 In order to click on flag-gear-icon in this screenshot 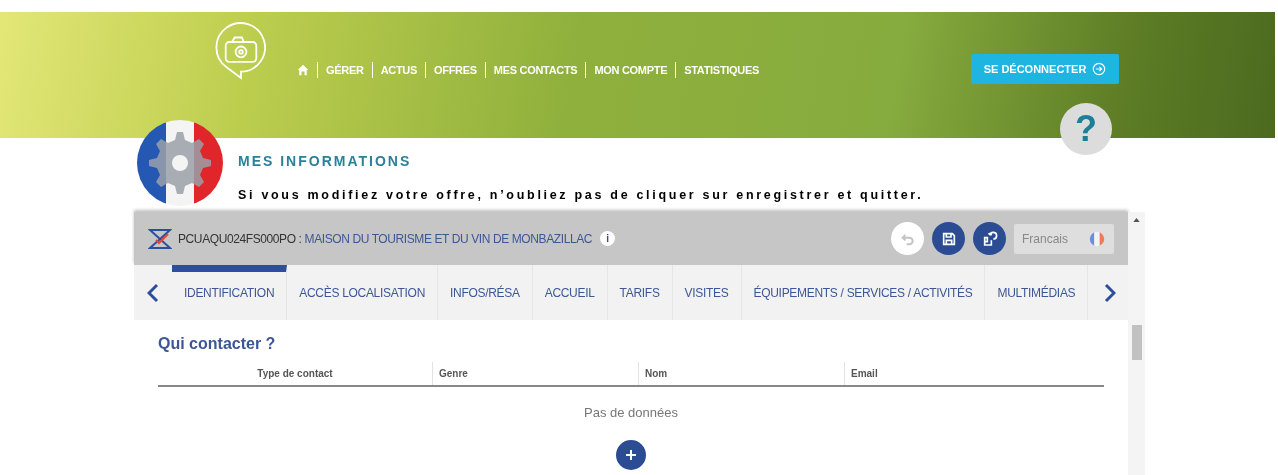, I will do `click(180, 163)`.